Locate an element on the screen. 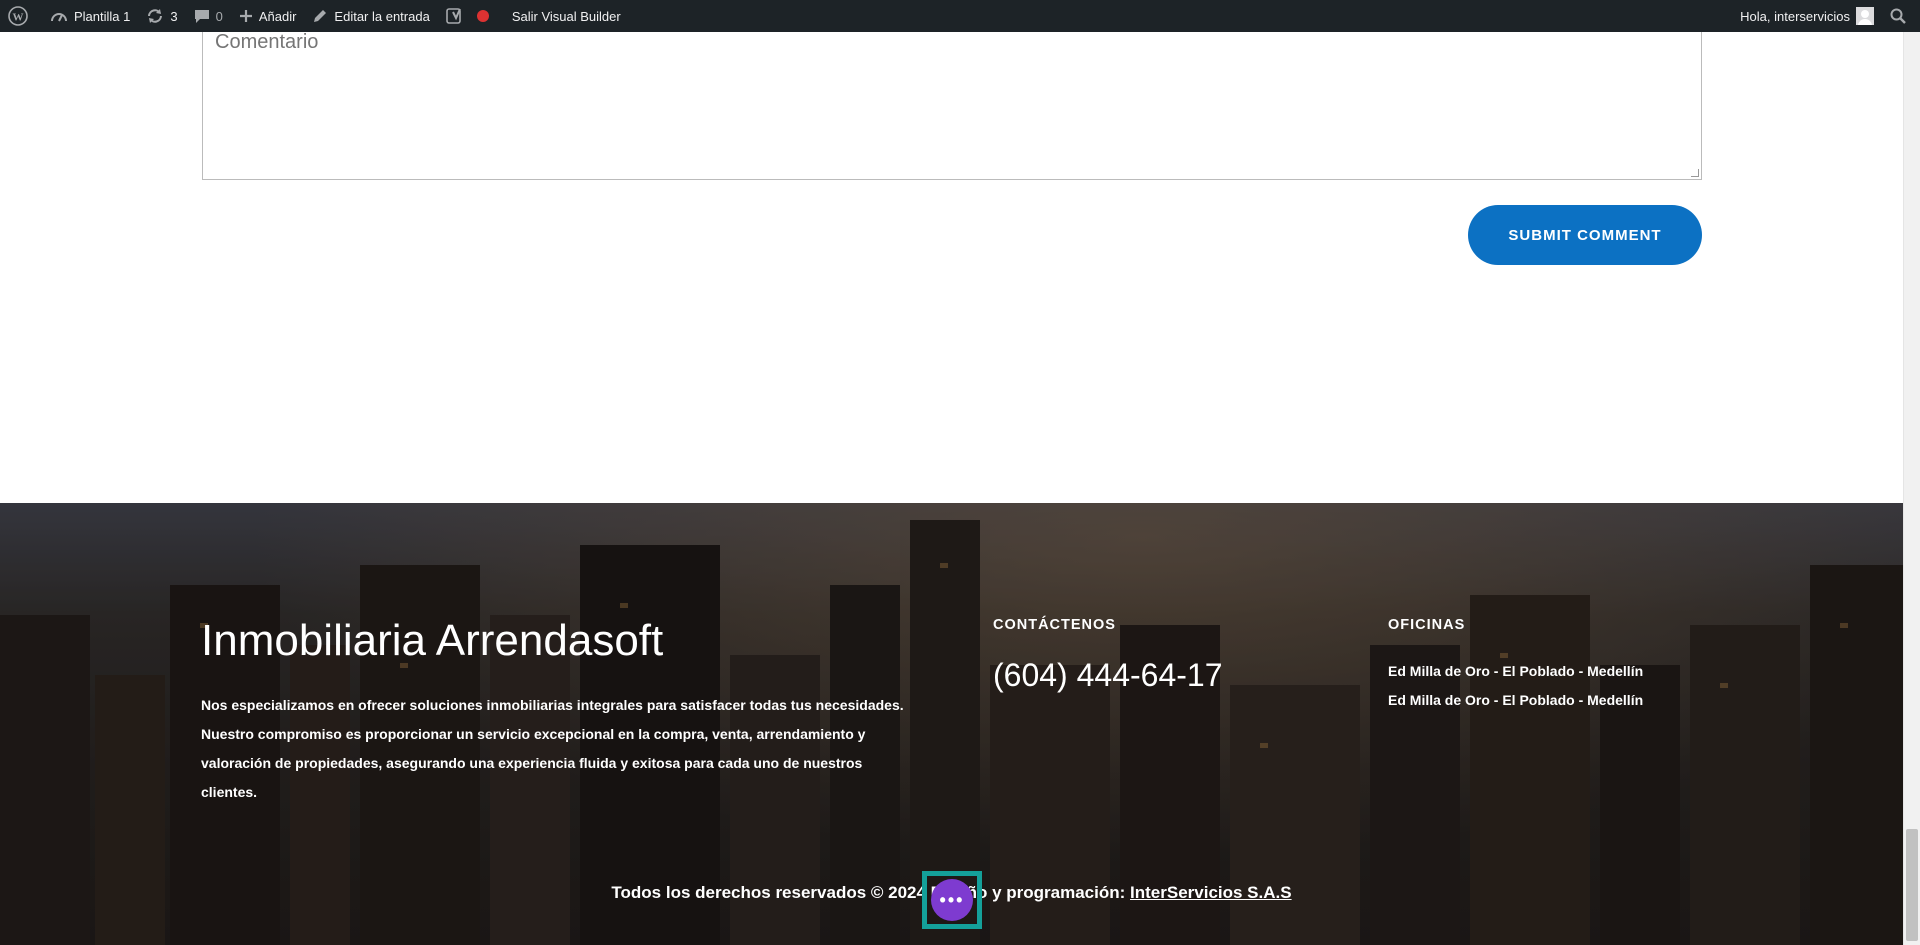 The height and width of the screenshot is (945, 1920). updates-button: 3 is located at coordinates (161, 16).